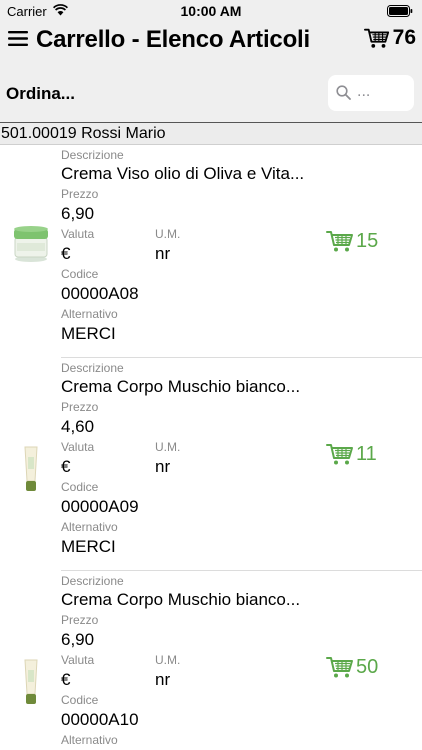 This screenshot has width=422, height=750. I want to click on item-quantity-button: 11, so click(351, 454).